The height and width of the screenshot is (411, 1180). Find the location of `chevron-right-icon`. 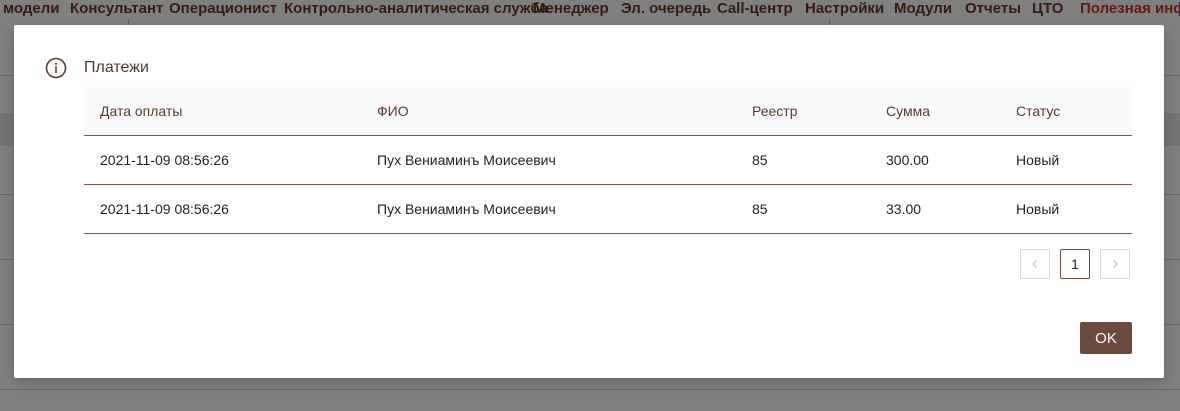

chevron-right-icon is located at coordinates (1115, 264).